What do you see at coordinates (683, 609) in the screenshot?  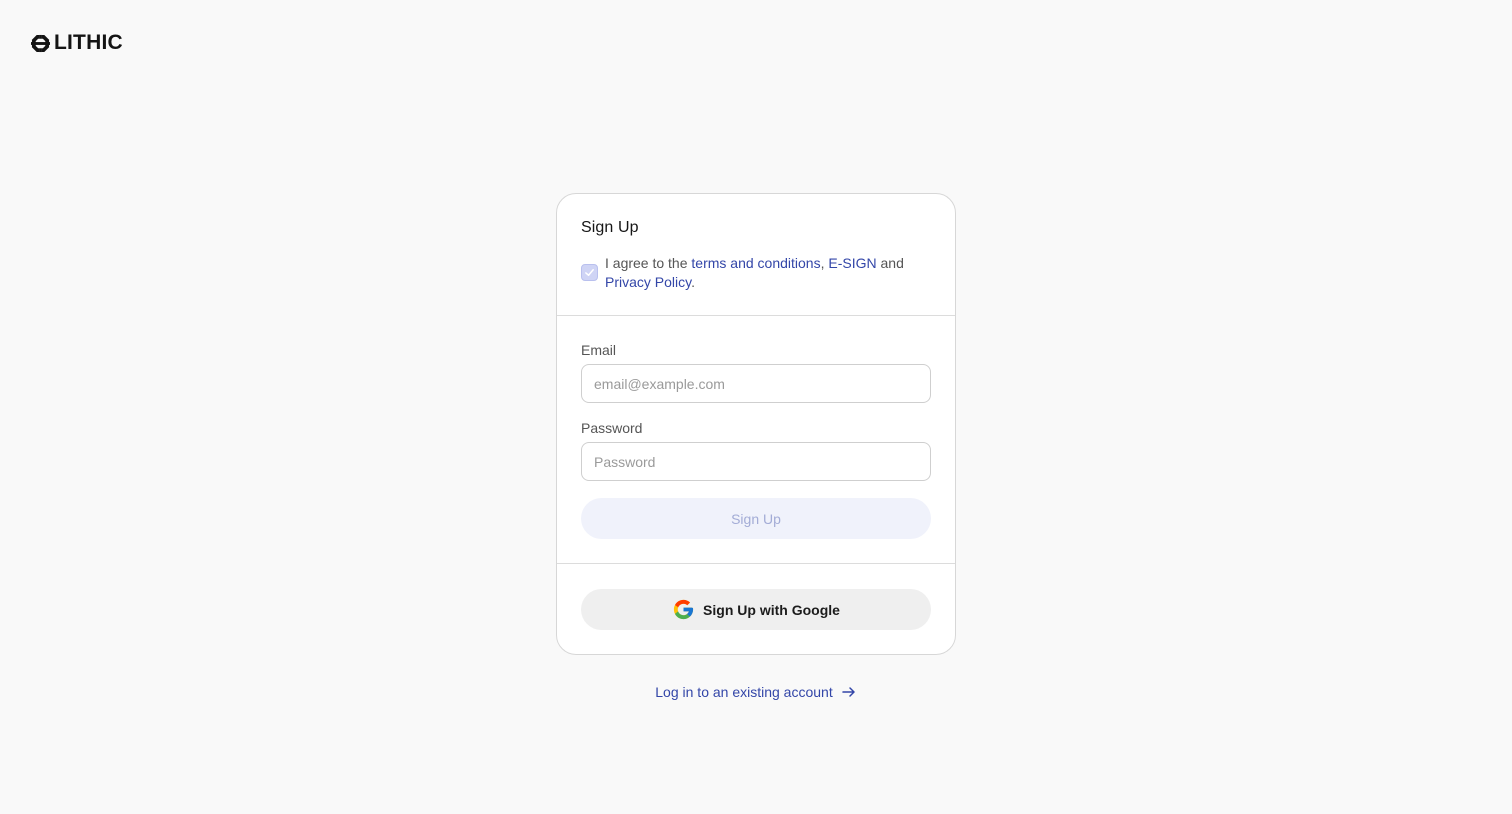 I see `google-icon` at bounding box center [683, 609].